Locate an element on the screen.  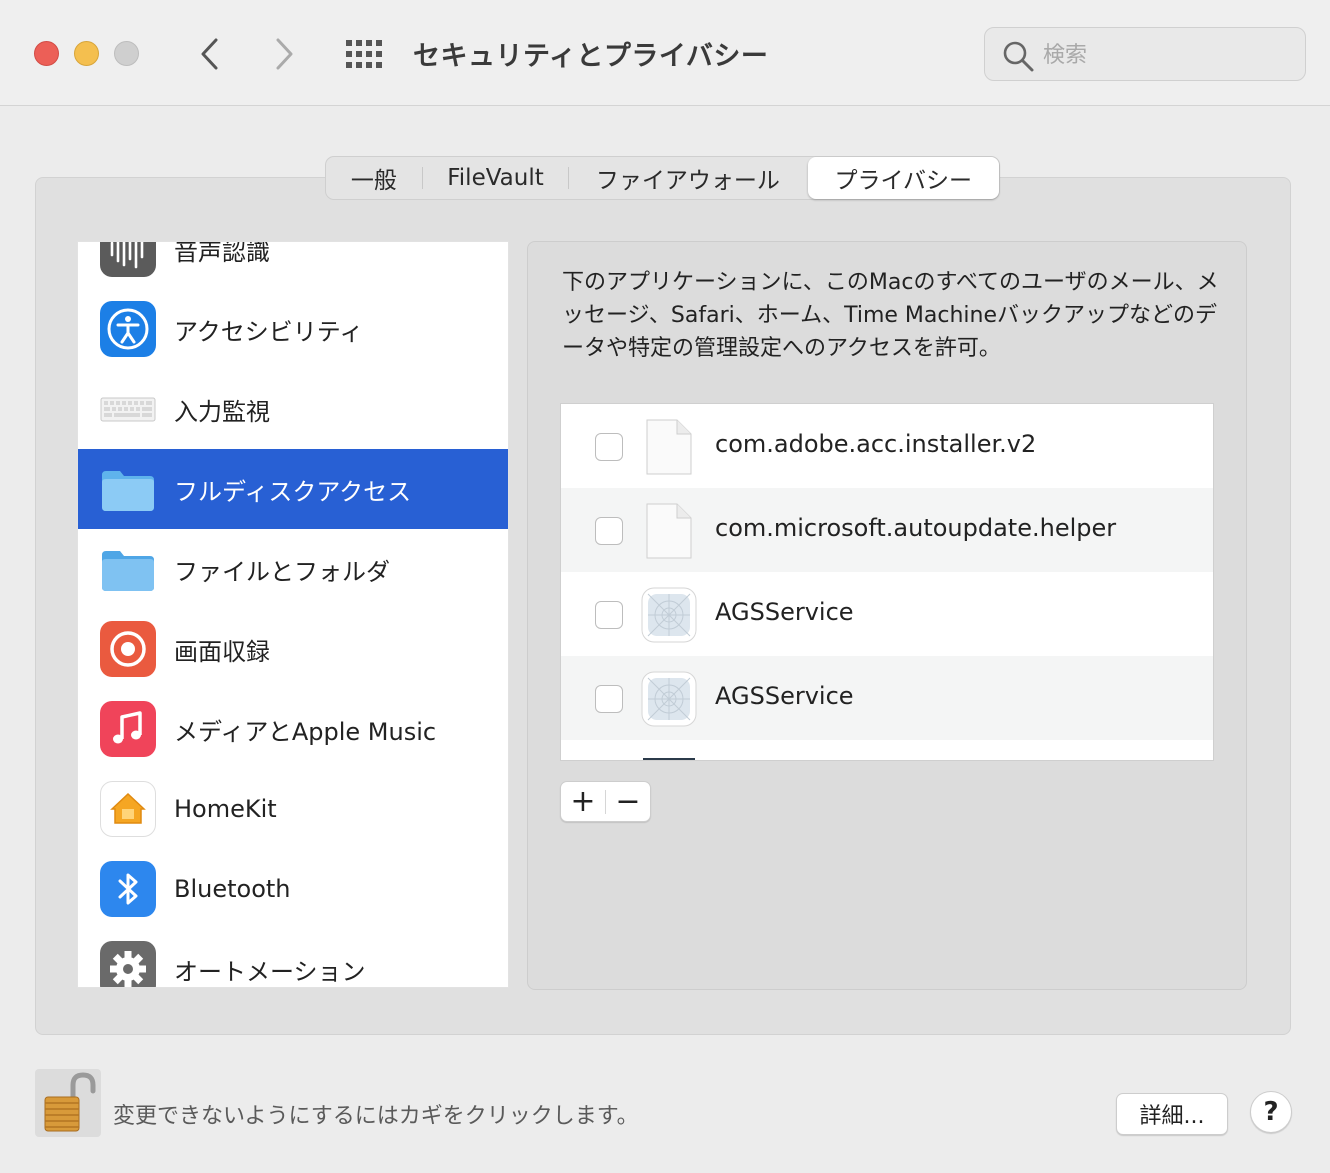
back-button is located at coordinates (210, 54).